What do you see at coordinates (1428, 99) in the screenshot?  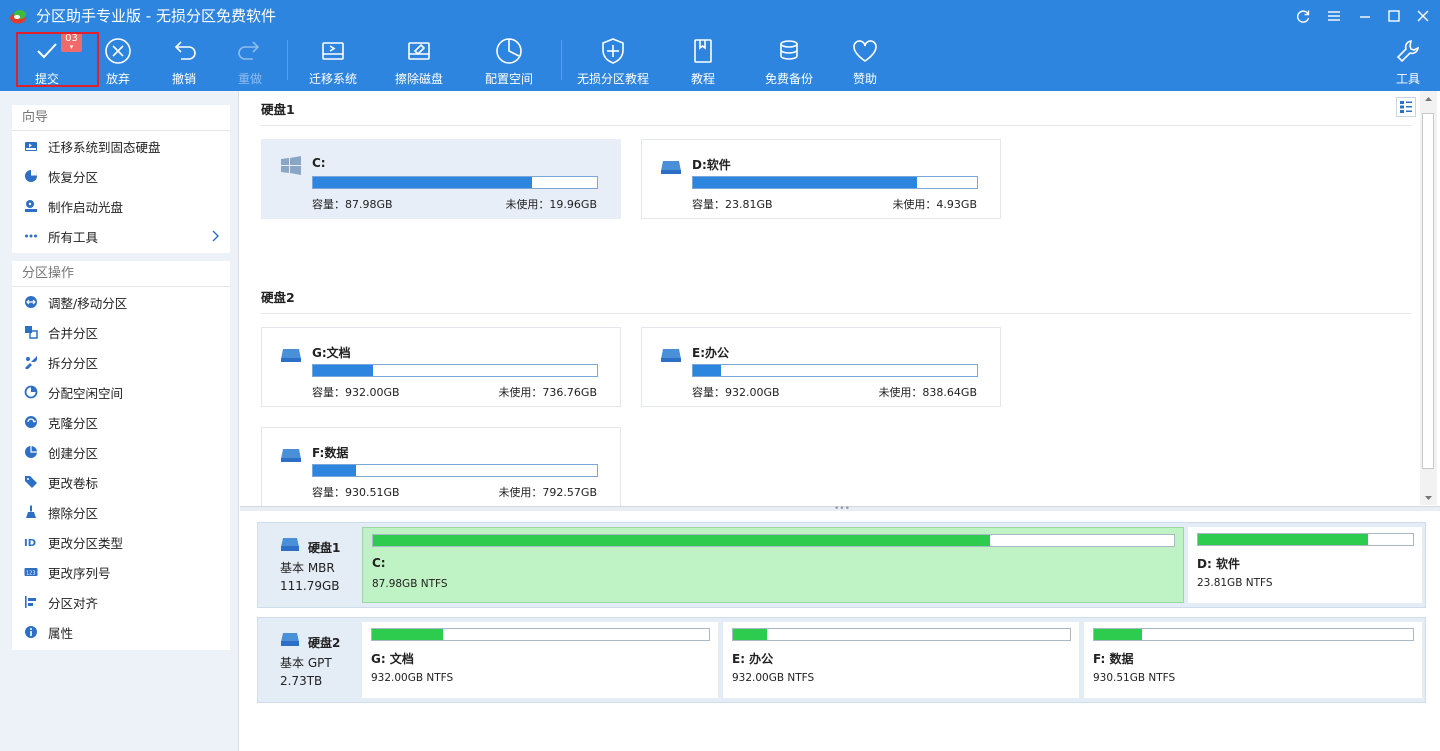 I see `scroll-up-arrow-icon` at bounding box center [1428, 99].